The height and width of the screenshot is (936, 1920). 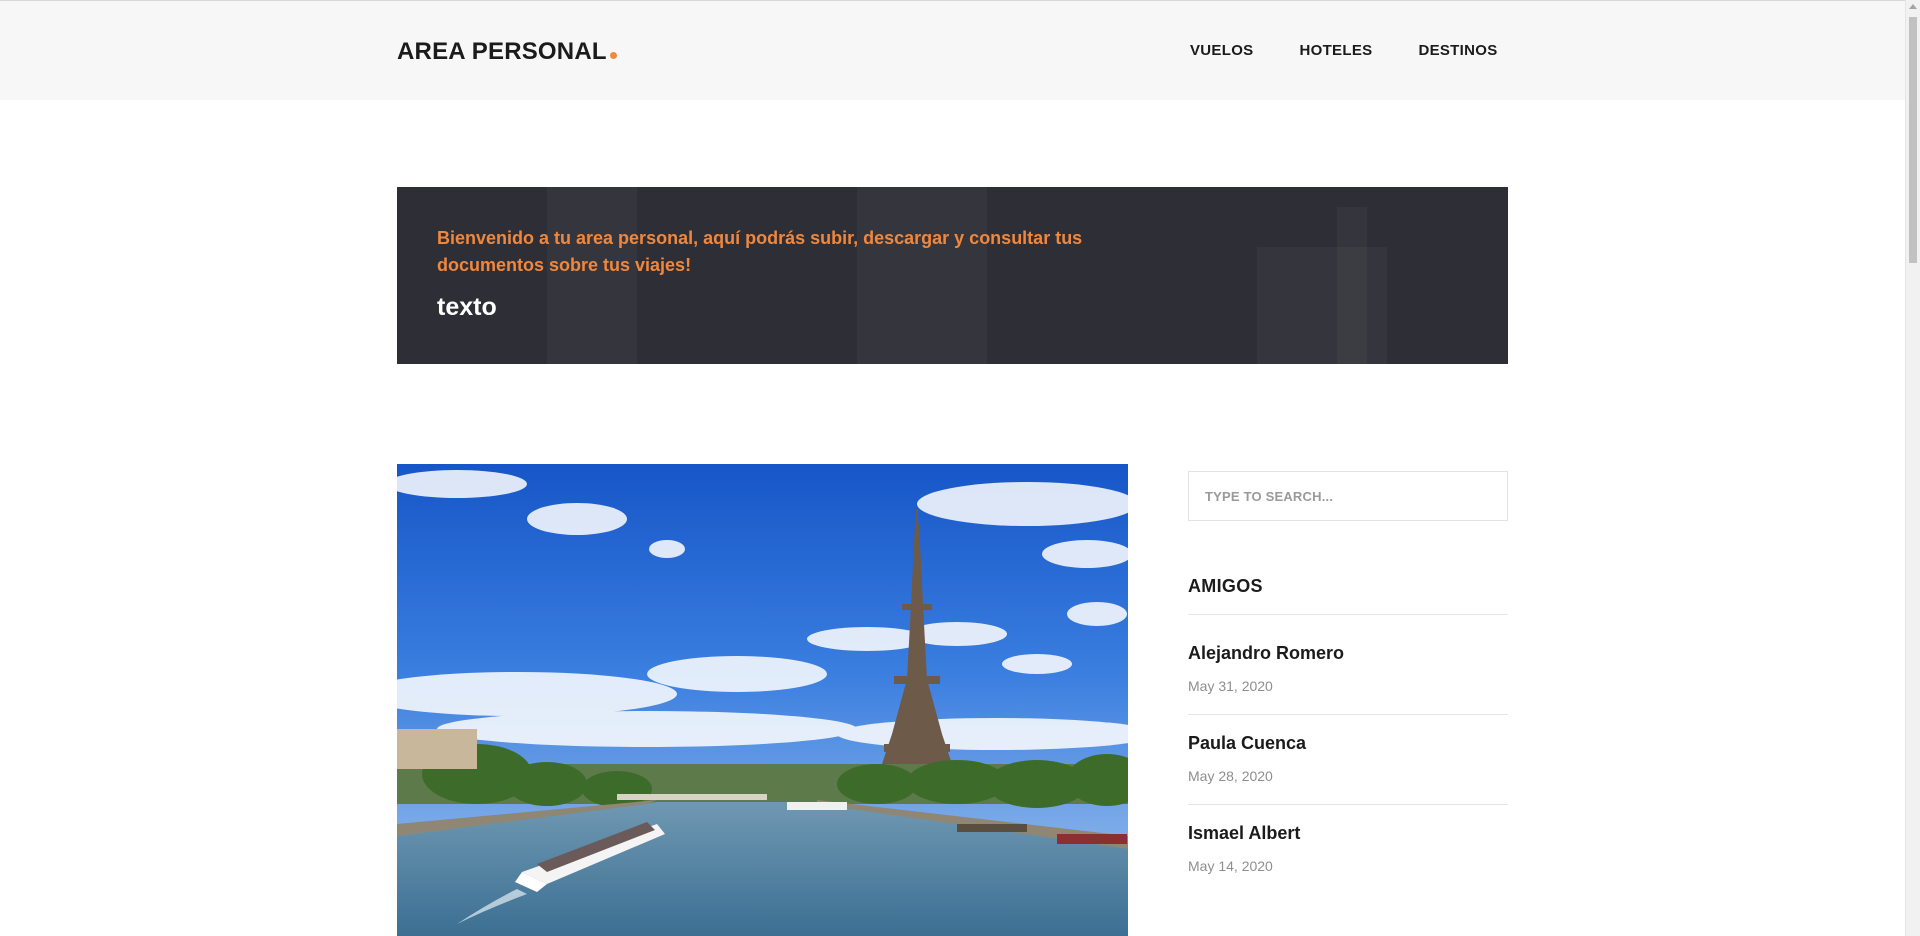 I want to click on nav-item-vuelos: VUELOS, so click(x=1221, y=50).